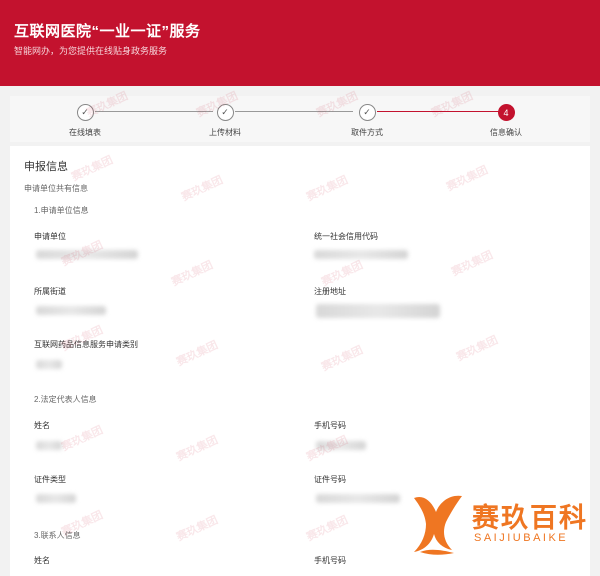 This screenshot has height=576, width=600. What do you see at coordinates (50, 479) in the screenshot?
I see `field-label: 证件类型` at bounding box center [50, 479].